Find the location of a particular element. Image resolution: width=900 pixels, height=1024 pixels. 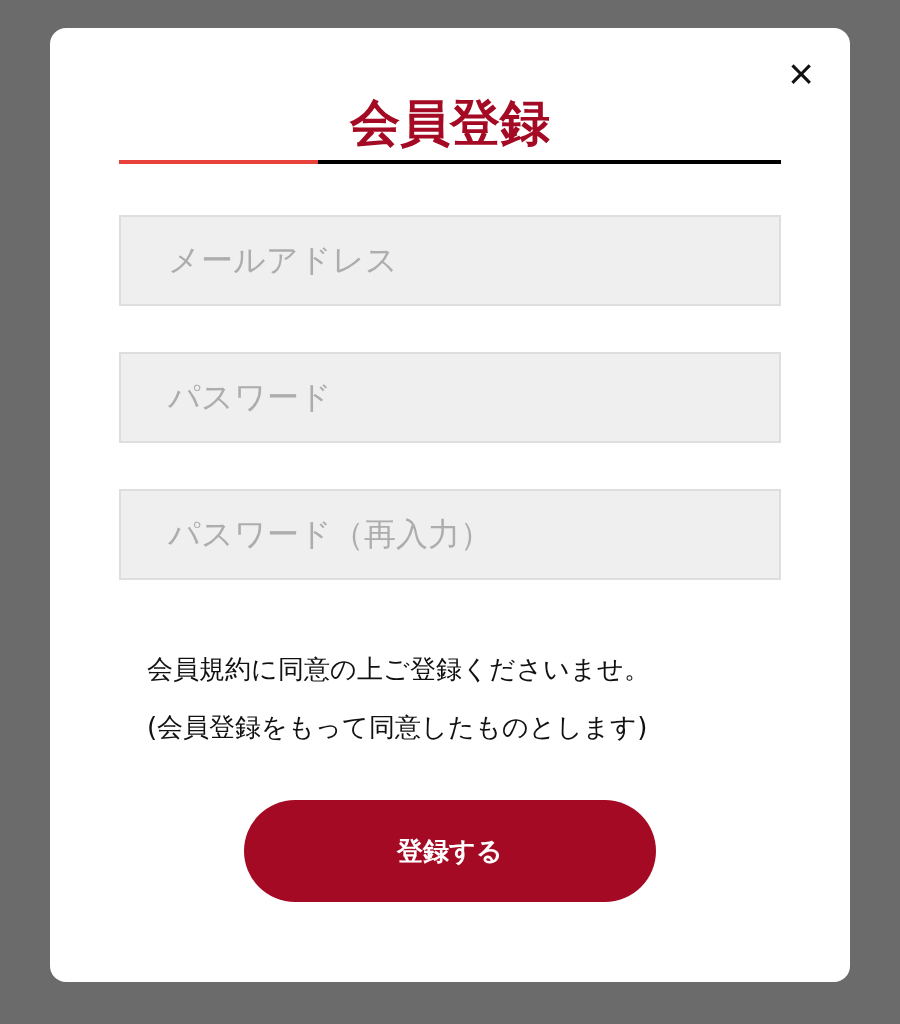

input-field: パスワード（再入力） is located at coordinates (450, 534).